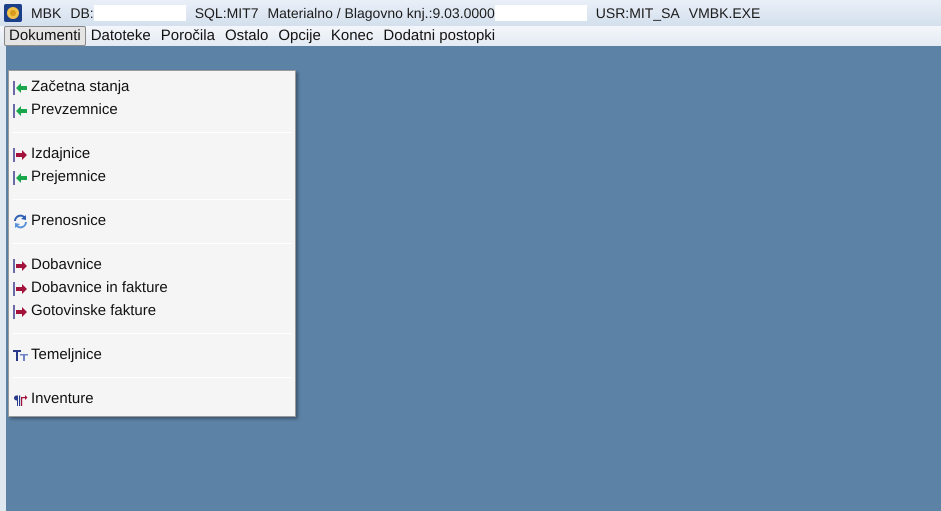 Image resolution: width=941 pixels, height=511 pixels. What do you see at coordinates (99, 288) in the screenshot?
I see `menu-option: Dobavnice in fakture` at bounding box center [99, 288].